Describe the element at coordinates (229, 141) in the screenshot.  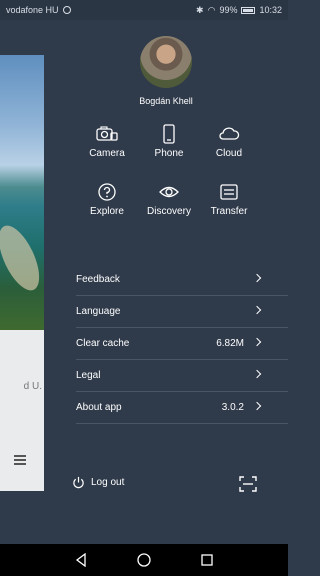
I see `grid-item-cloud: Cloud` at that location.